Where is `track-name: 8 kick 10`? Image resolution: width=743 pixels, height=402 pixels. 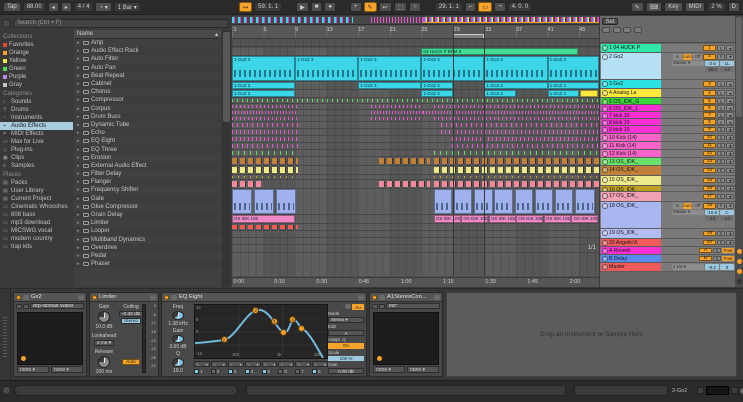 track-name: 8 kick 10 is located at coordinates (631, 122).